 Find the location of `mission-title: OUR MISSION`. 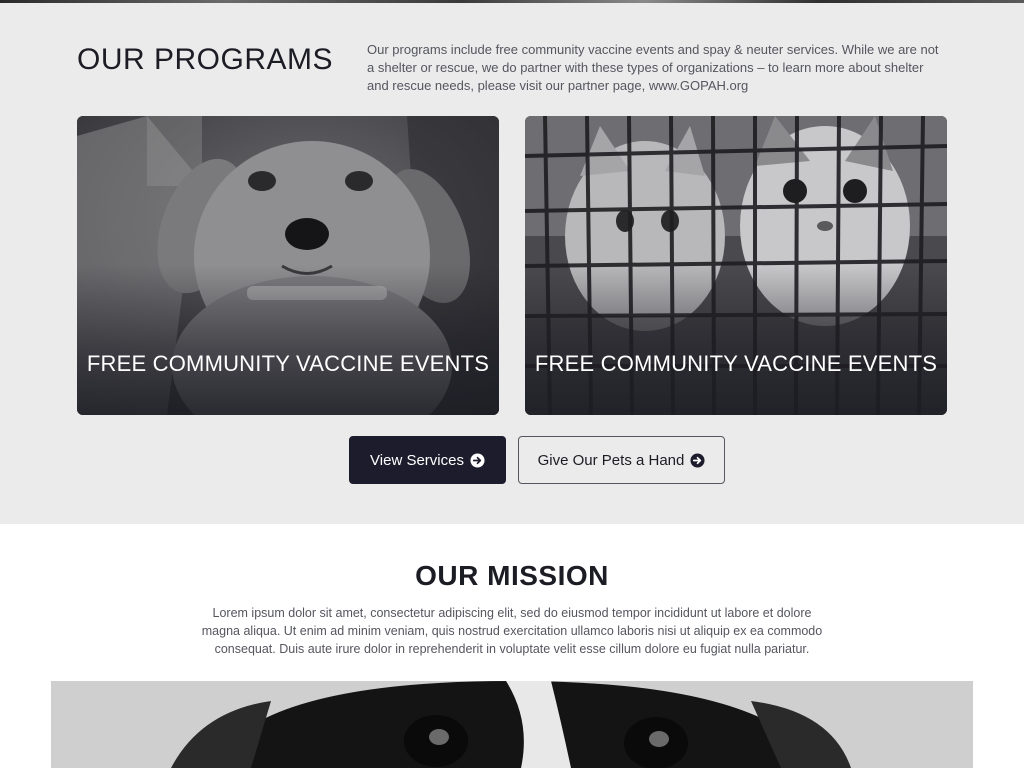

mission-title: OUR MISSION is located at coordinates (512, 575).